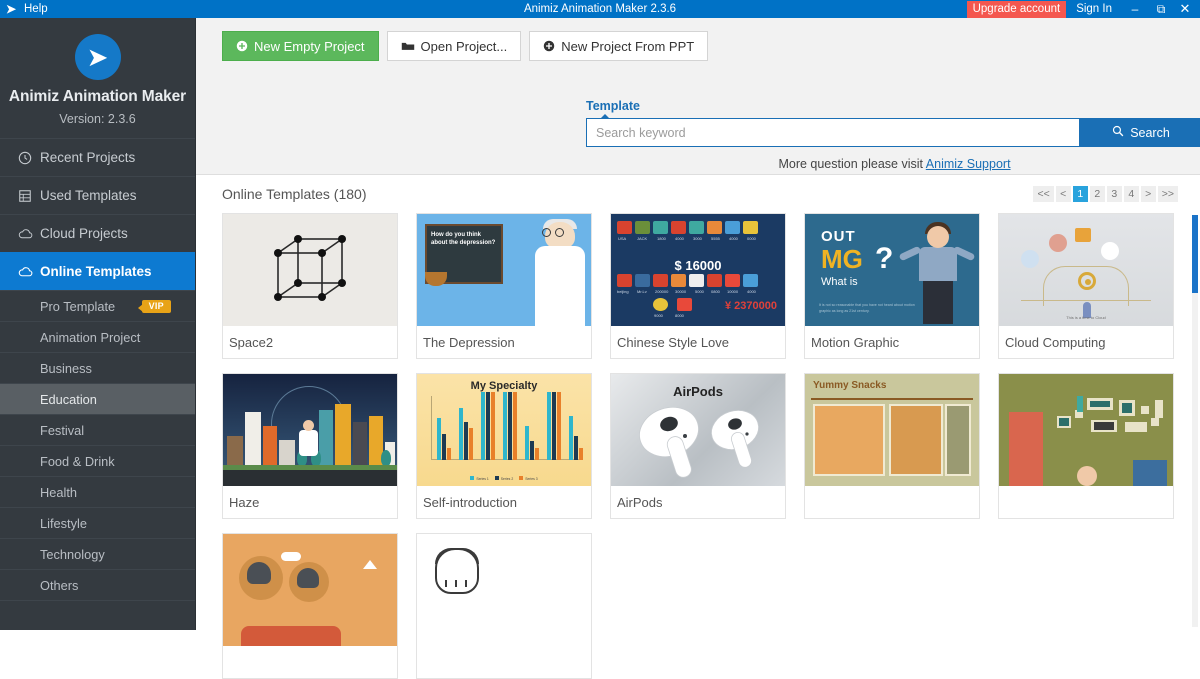 This screenshot has height=679, width=1200. Describe the element at coordinates (72, 554) in the screenshot. I see `sidebar-subitem-label: Technology` at that location.